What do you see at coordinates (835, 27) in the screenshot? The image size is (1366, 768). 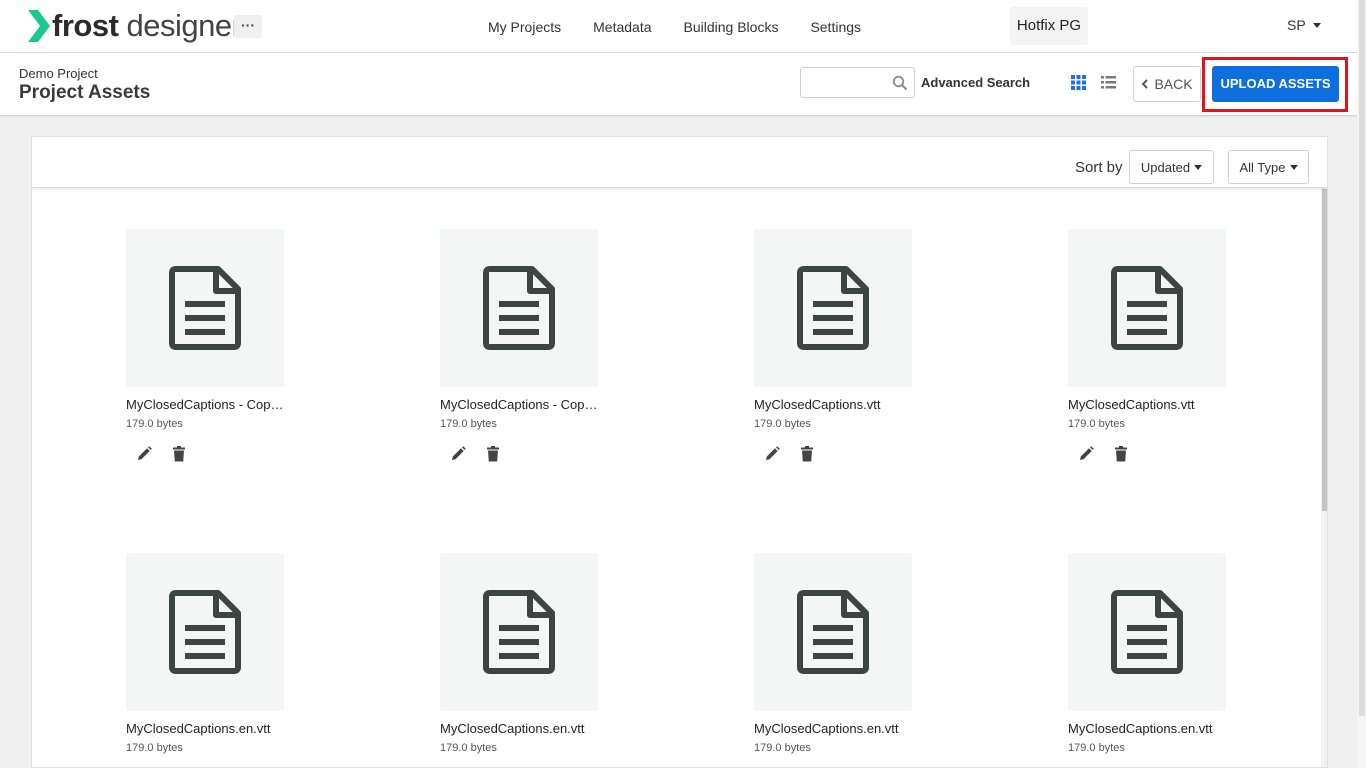 I see `nav-settings: Settings` at bounding box center [835, 27].